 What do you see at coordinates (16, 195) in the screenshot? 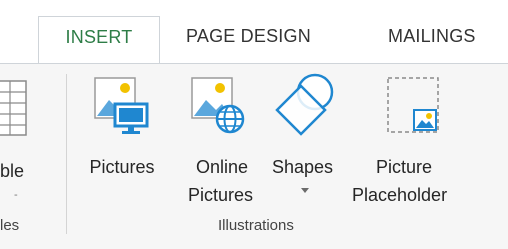
I see `table-dropdown-caret: -` at bounding box center [16, 195].